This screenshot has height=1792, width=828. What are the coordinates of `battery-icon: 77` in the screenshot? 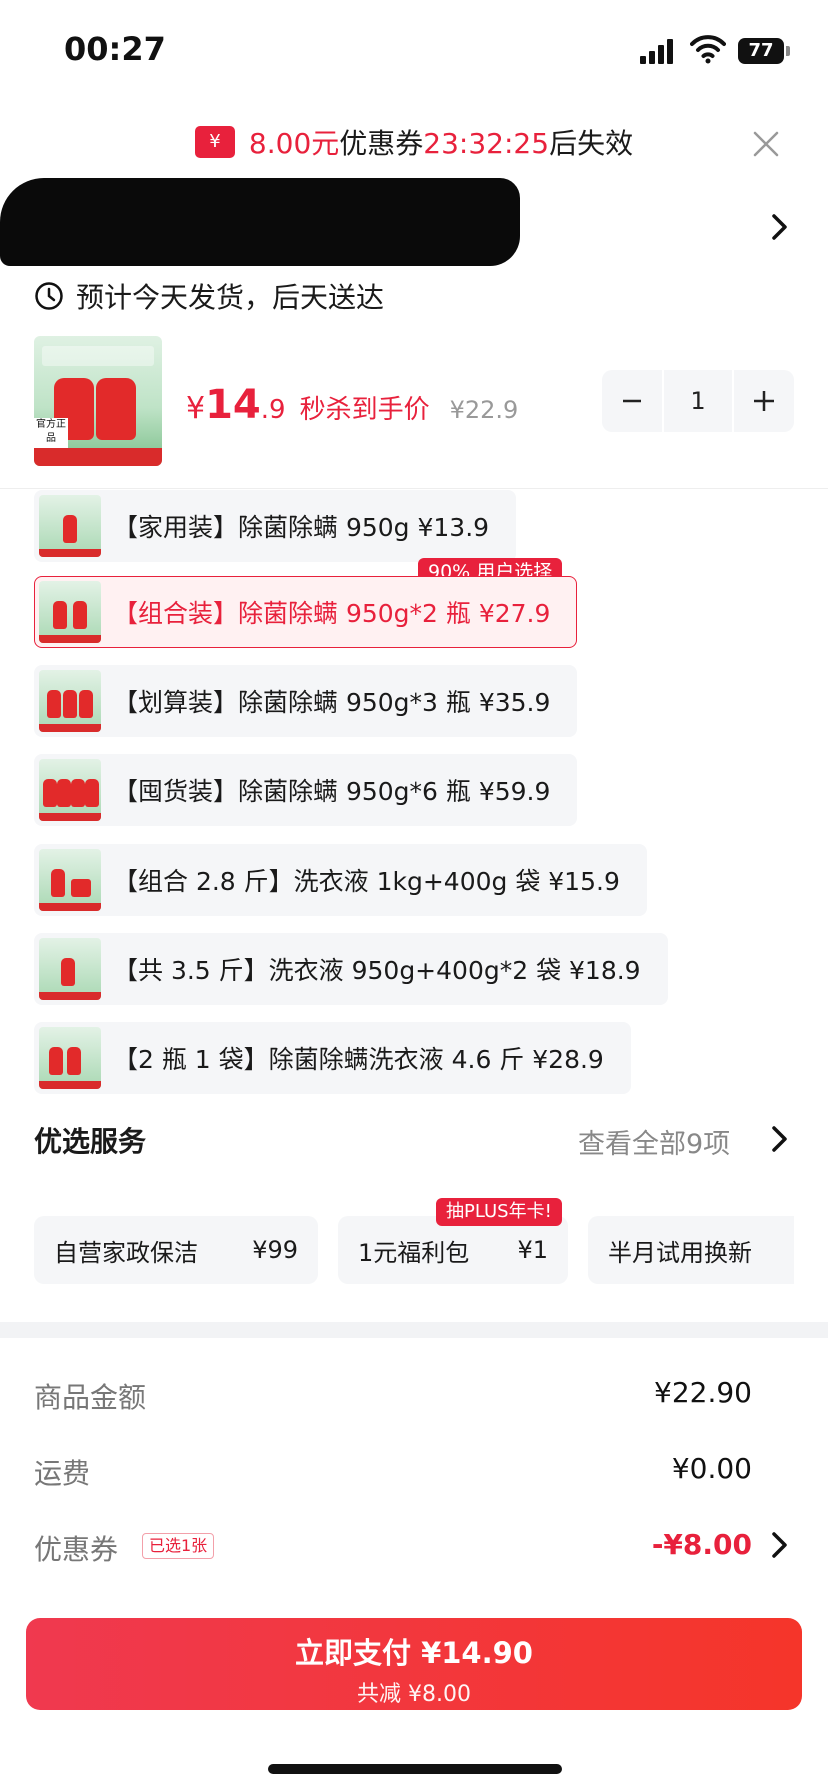 It's located at (761, 51).